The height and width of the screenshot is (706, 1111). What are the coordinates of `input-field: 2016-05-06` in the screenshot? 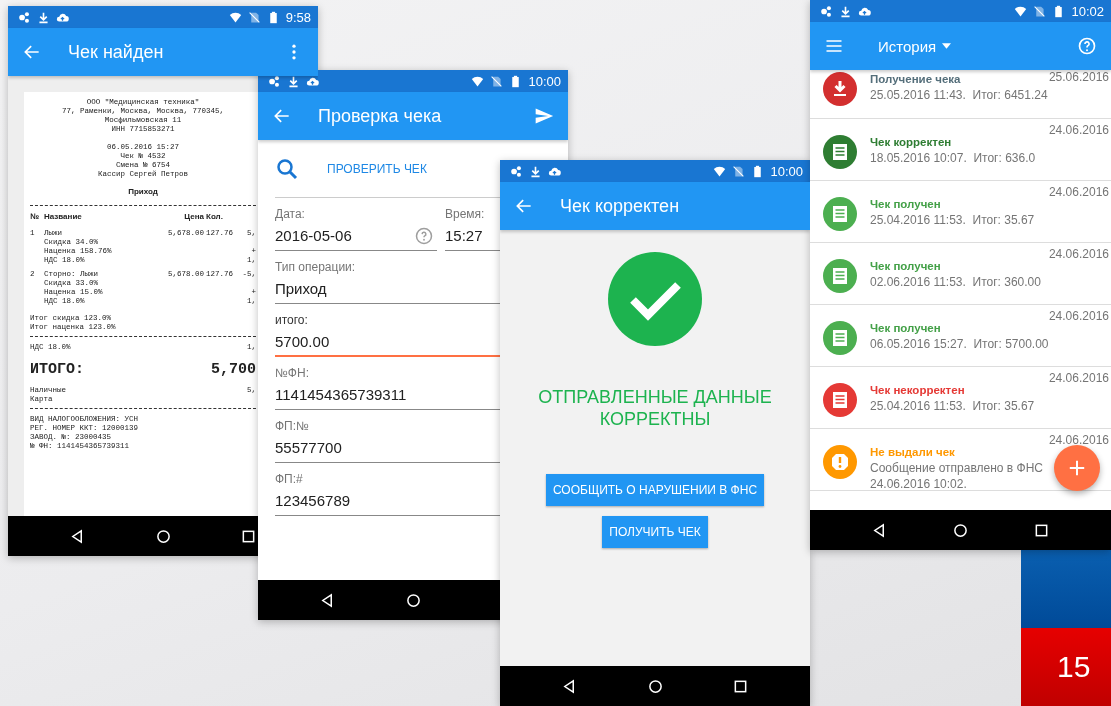 It's located at (356, 236).